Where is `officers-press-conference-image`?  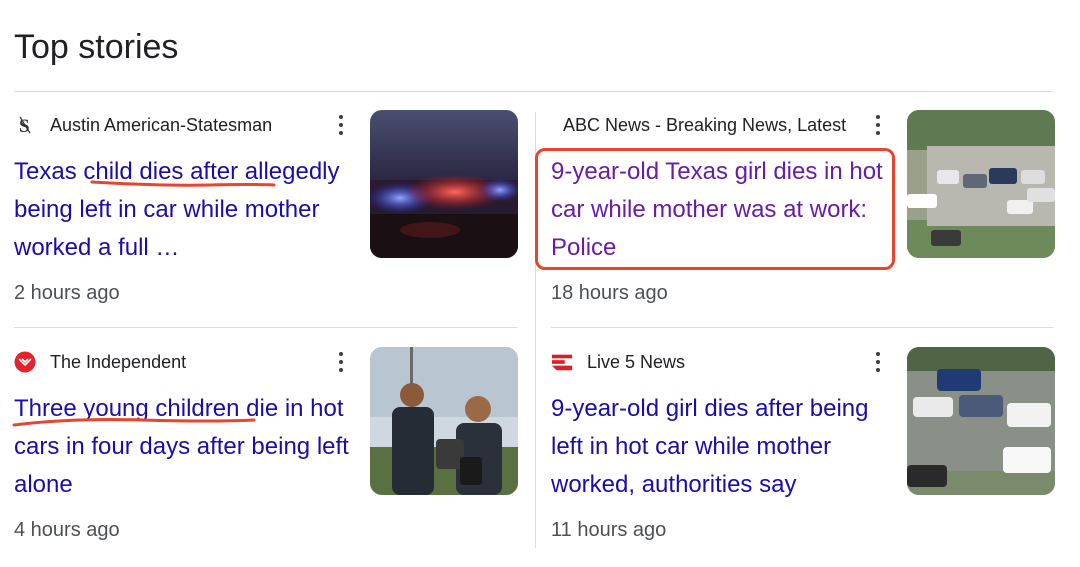 officers-press-conference-image is located at coordinates (444, 421).